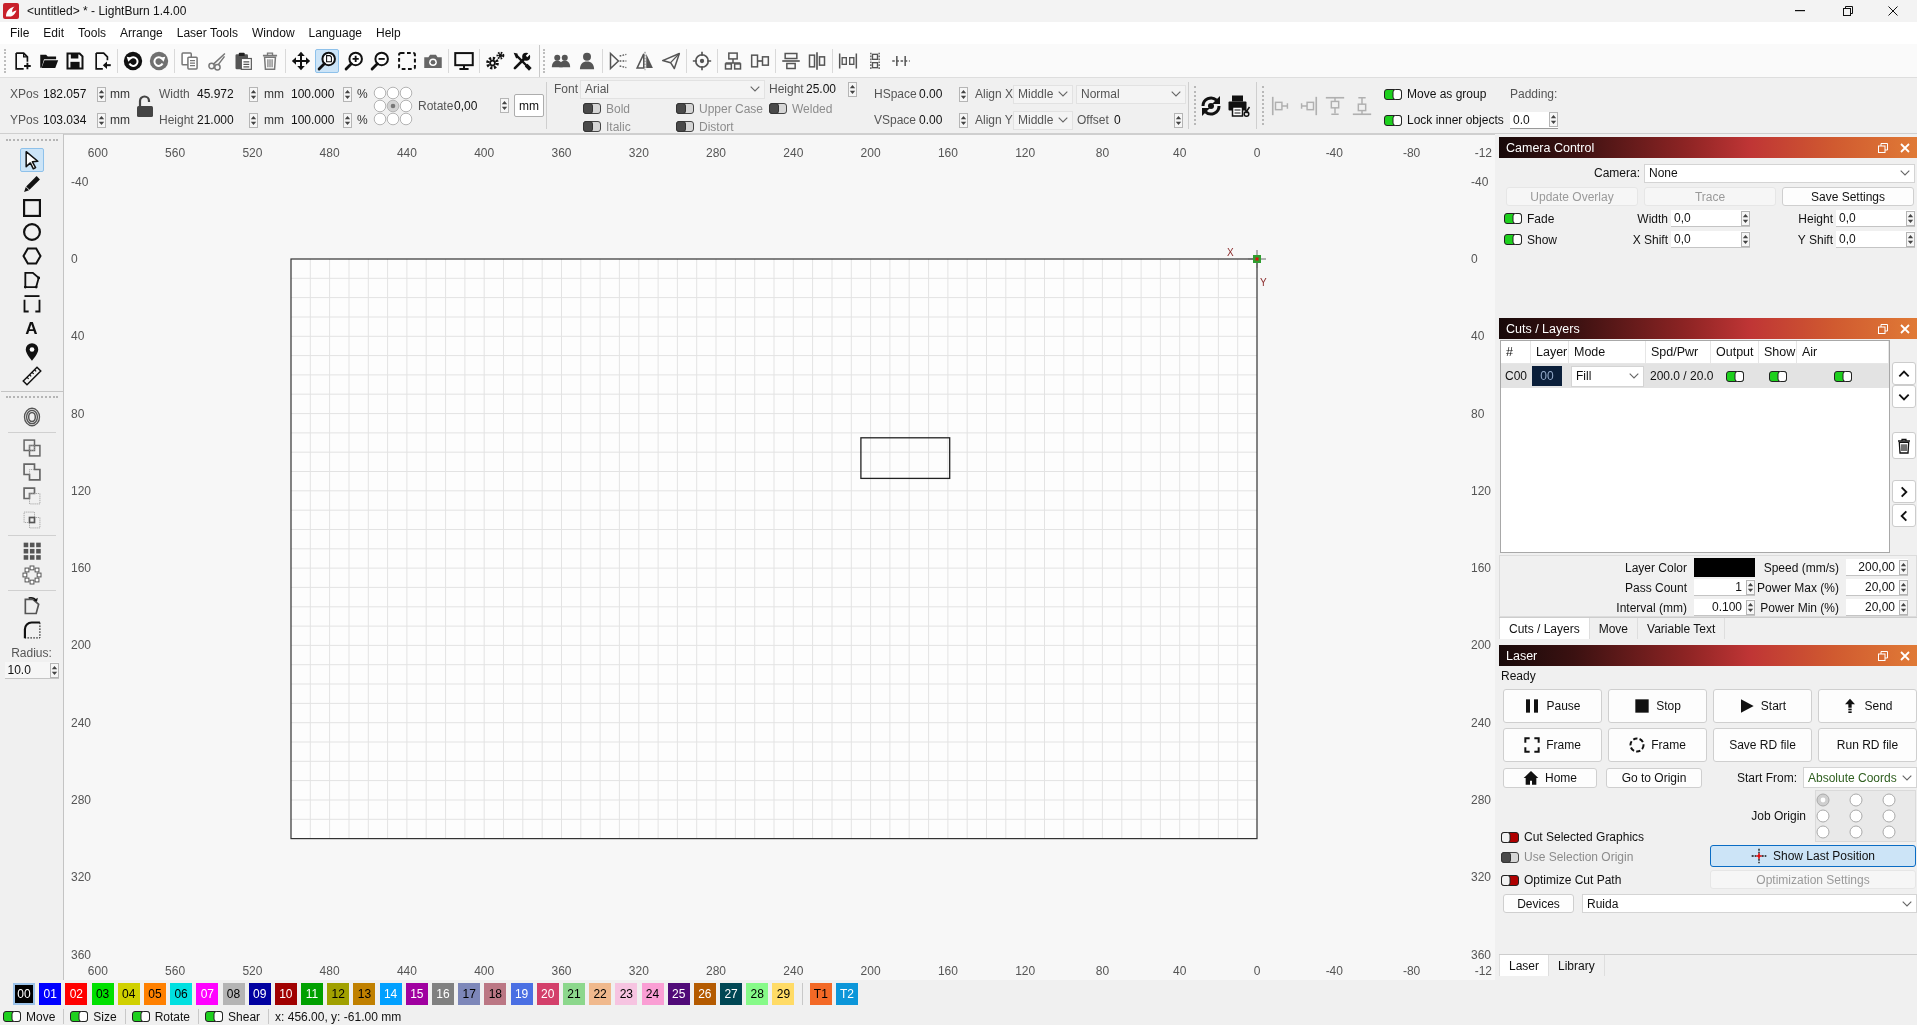 The width and height of the screenshot is (1917, 1025). What do you see at coordinates (1607, 376) in the screenshot?
I see `mode-dropdown: Fill` at bounding box center [1607, 376].